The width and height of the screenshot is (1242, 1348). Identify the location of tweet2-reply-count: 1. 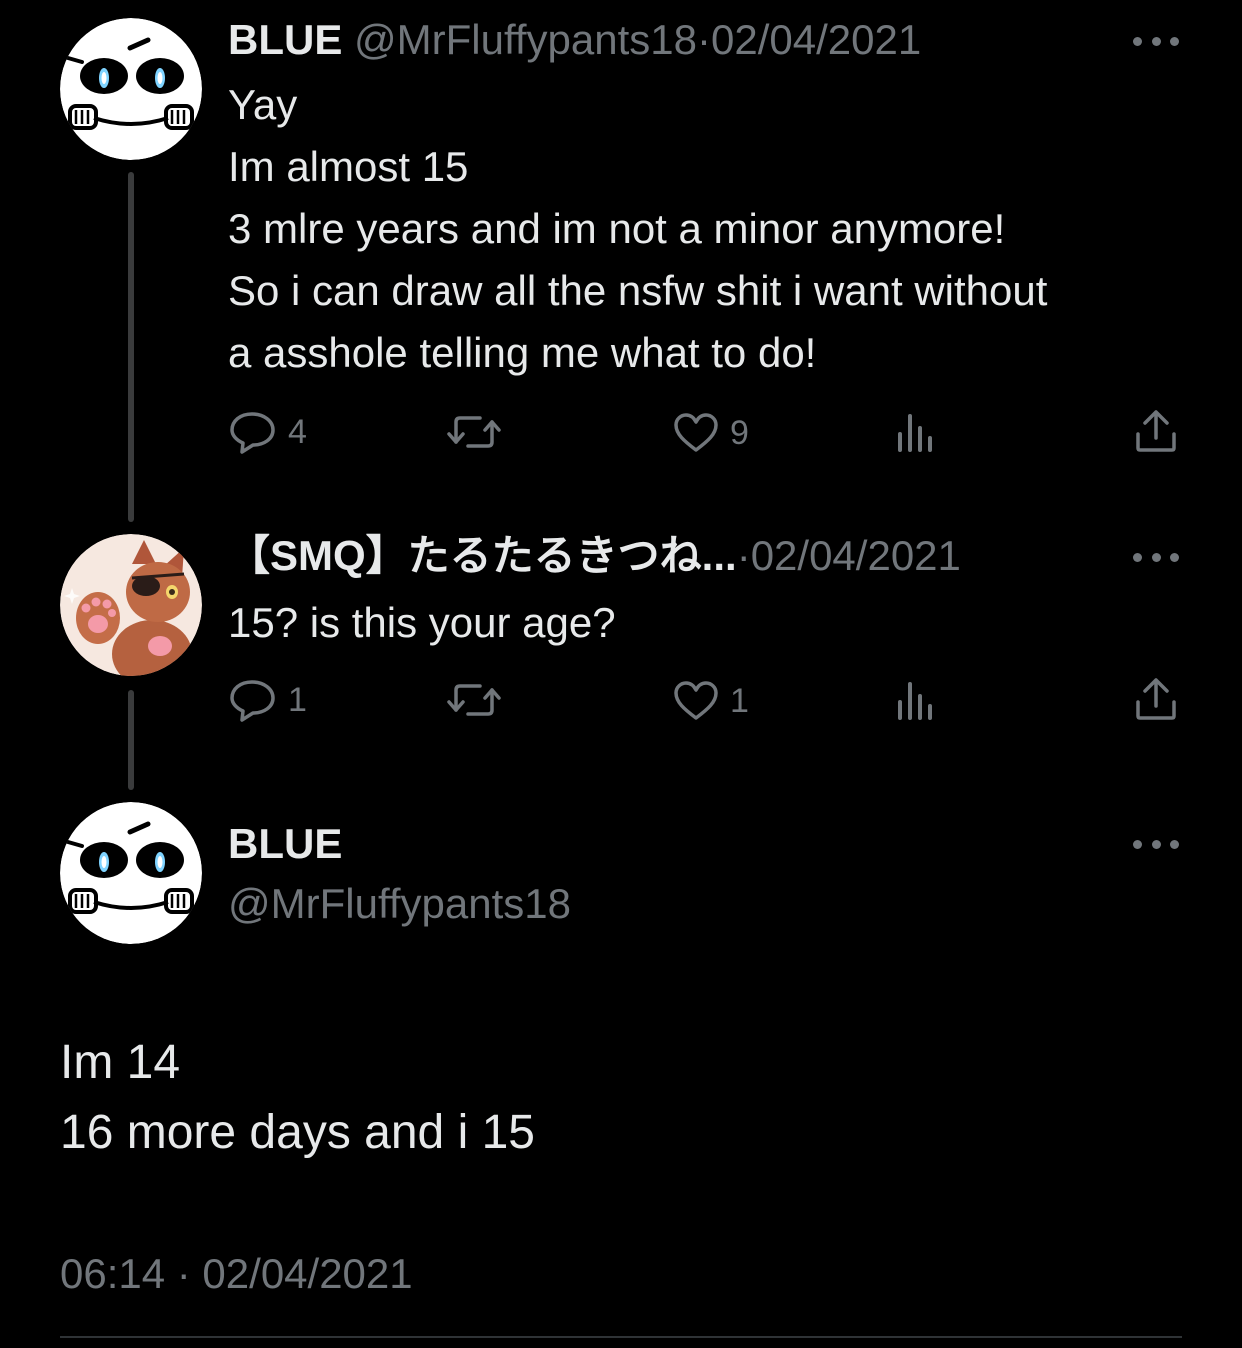
(297, 699).